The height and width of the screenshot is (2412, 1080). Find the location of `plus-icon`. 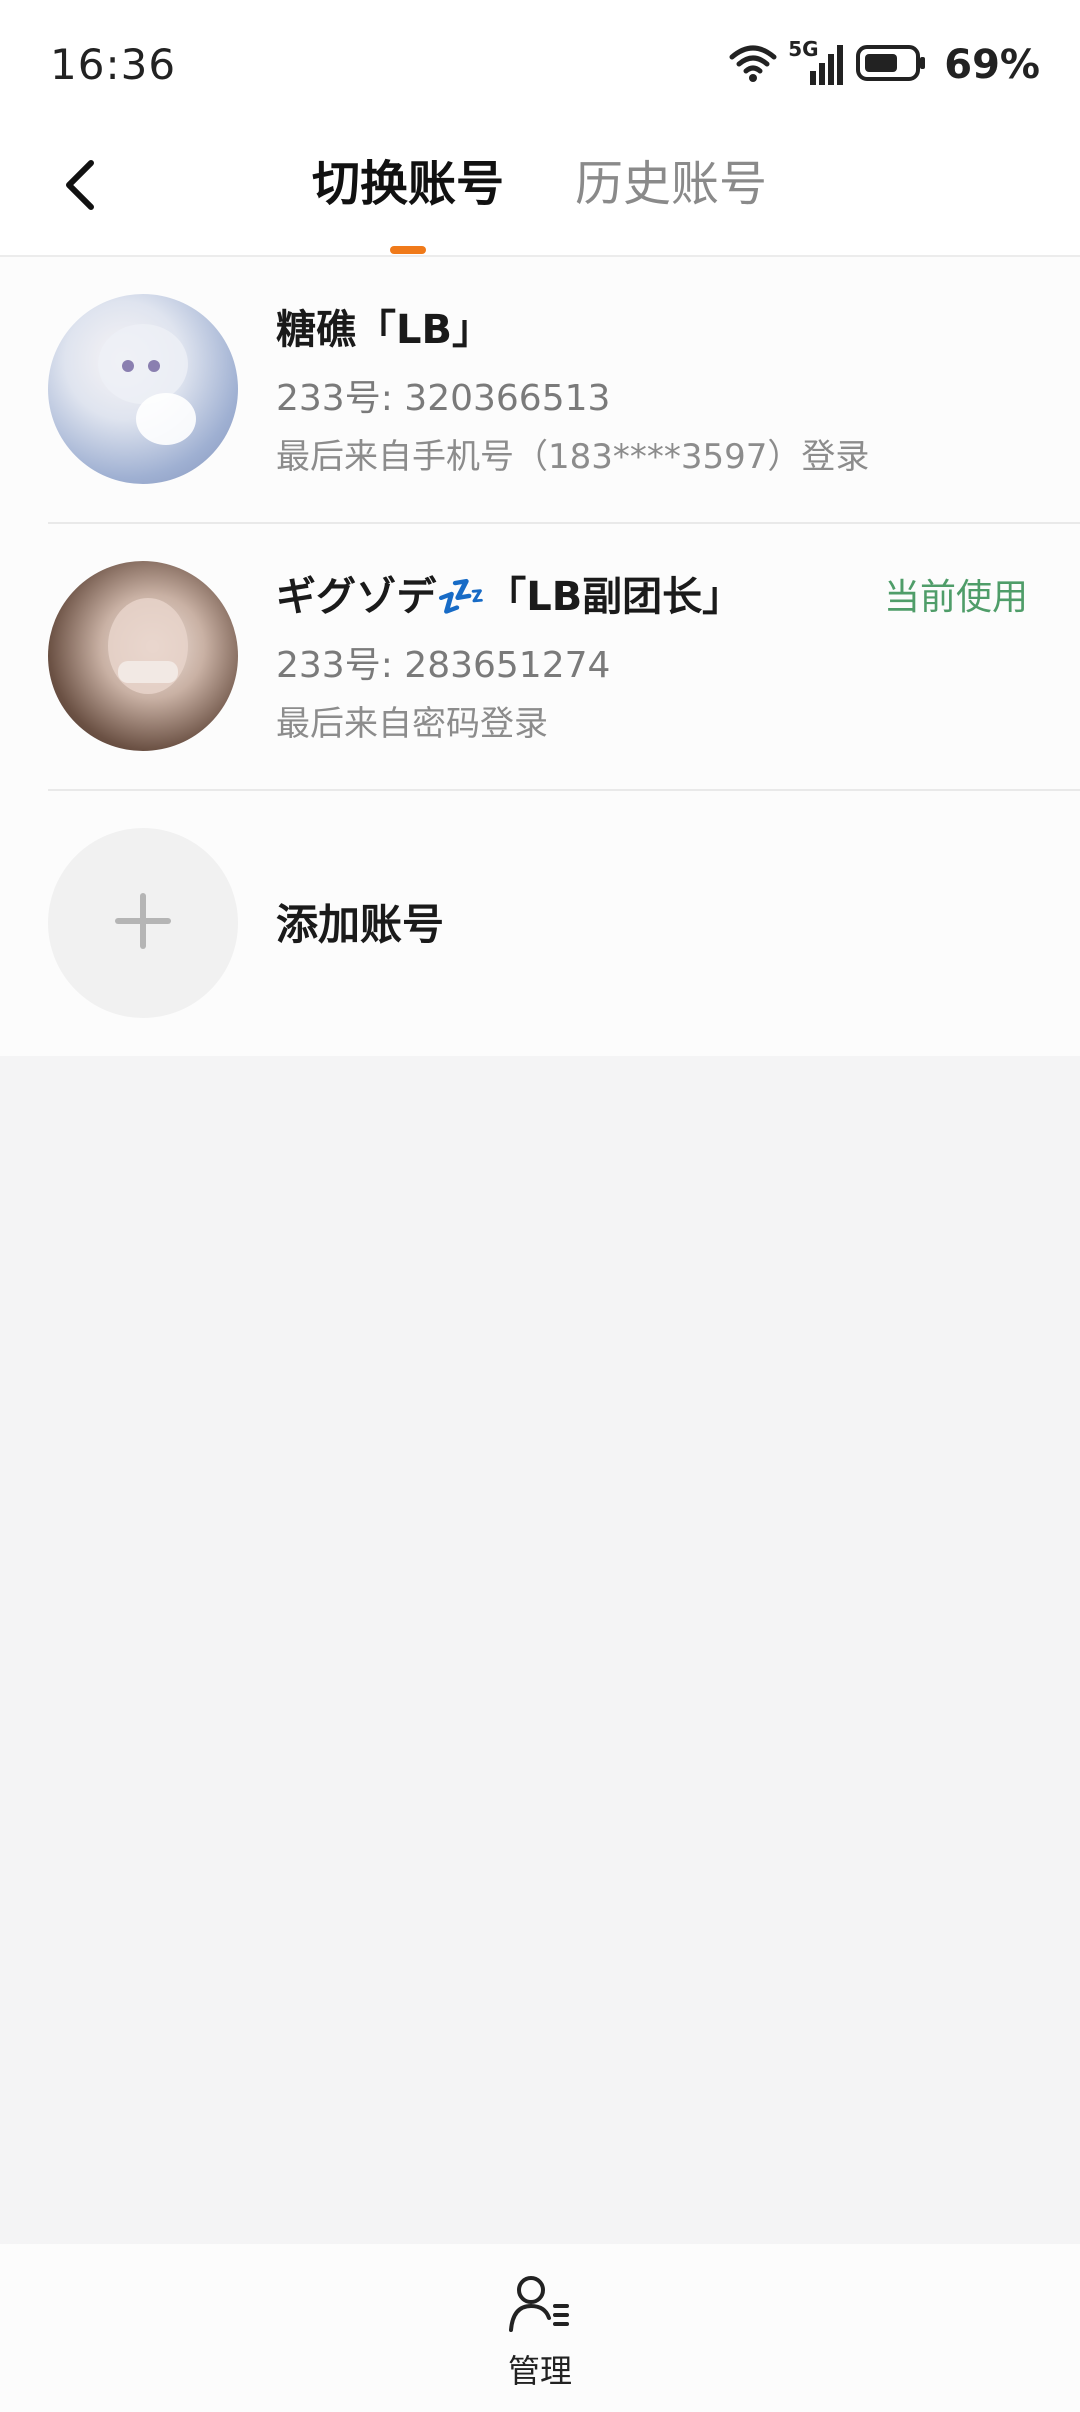

plus-icon is located at coordinates (143, 923).